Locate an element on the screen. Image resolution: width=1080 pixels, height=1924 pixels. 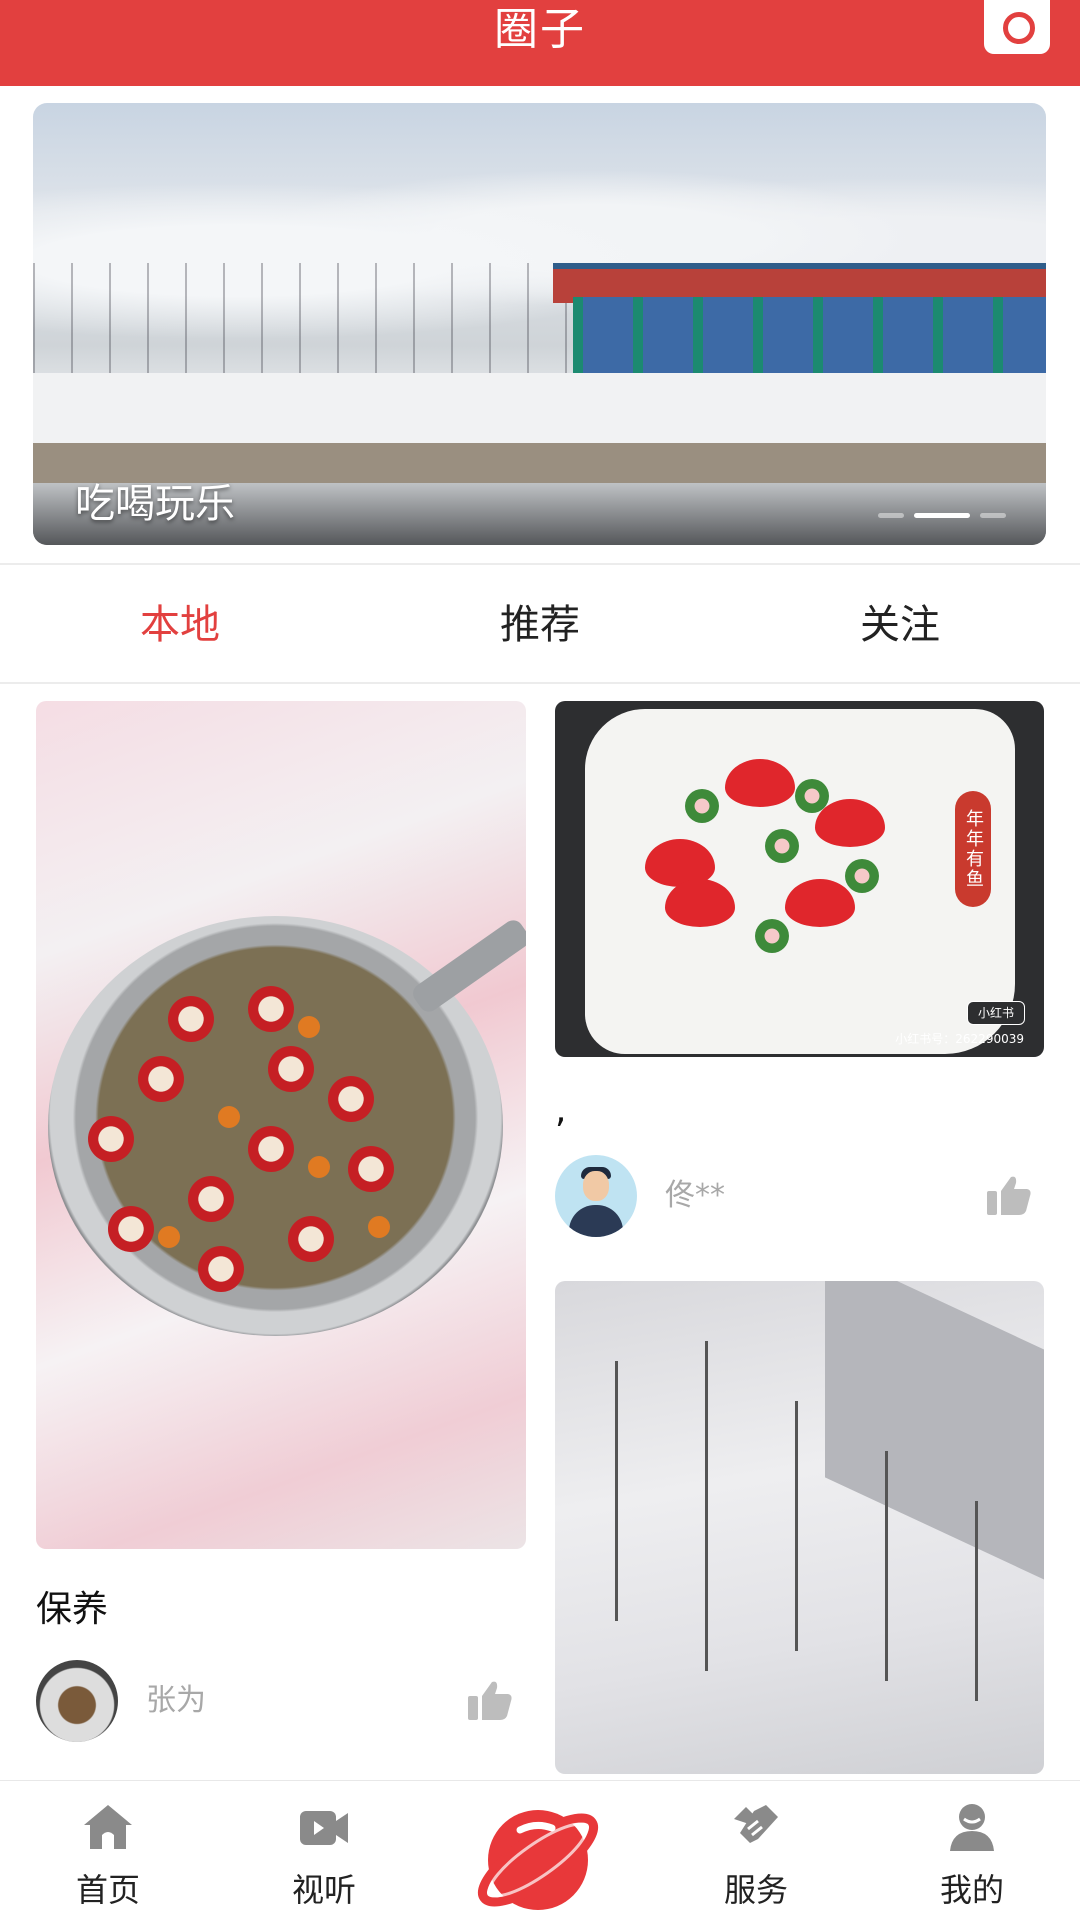
post-author-row: 张为 is located at coordinates (281, 1702).